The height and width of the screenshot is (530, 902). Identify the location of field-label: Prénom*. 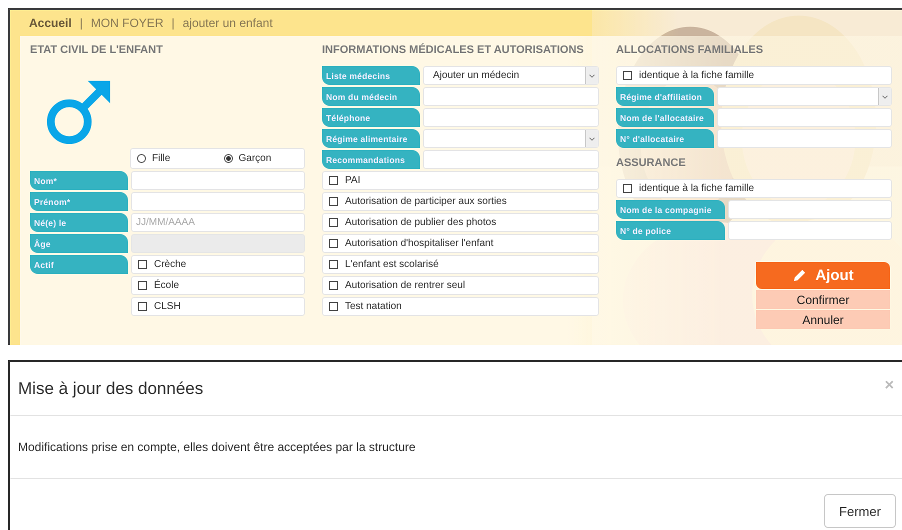
(79, 201).